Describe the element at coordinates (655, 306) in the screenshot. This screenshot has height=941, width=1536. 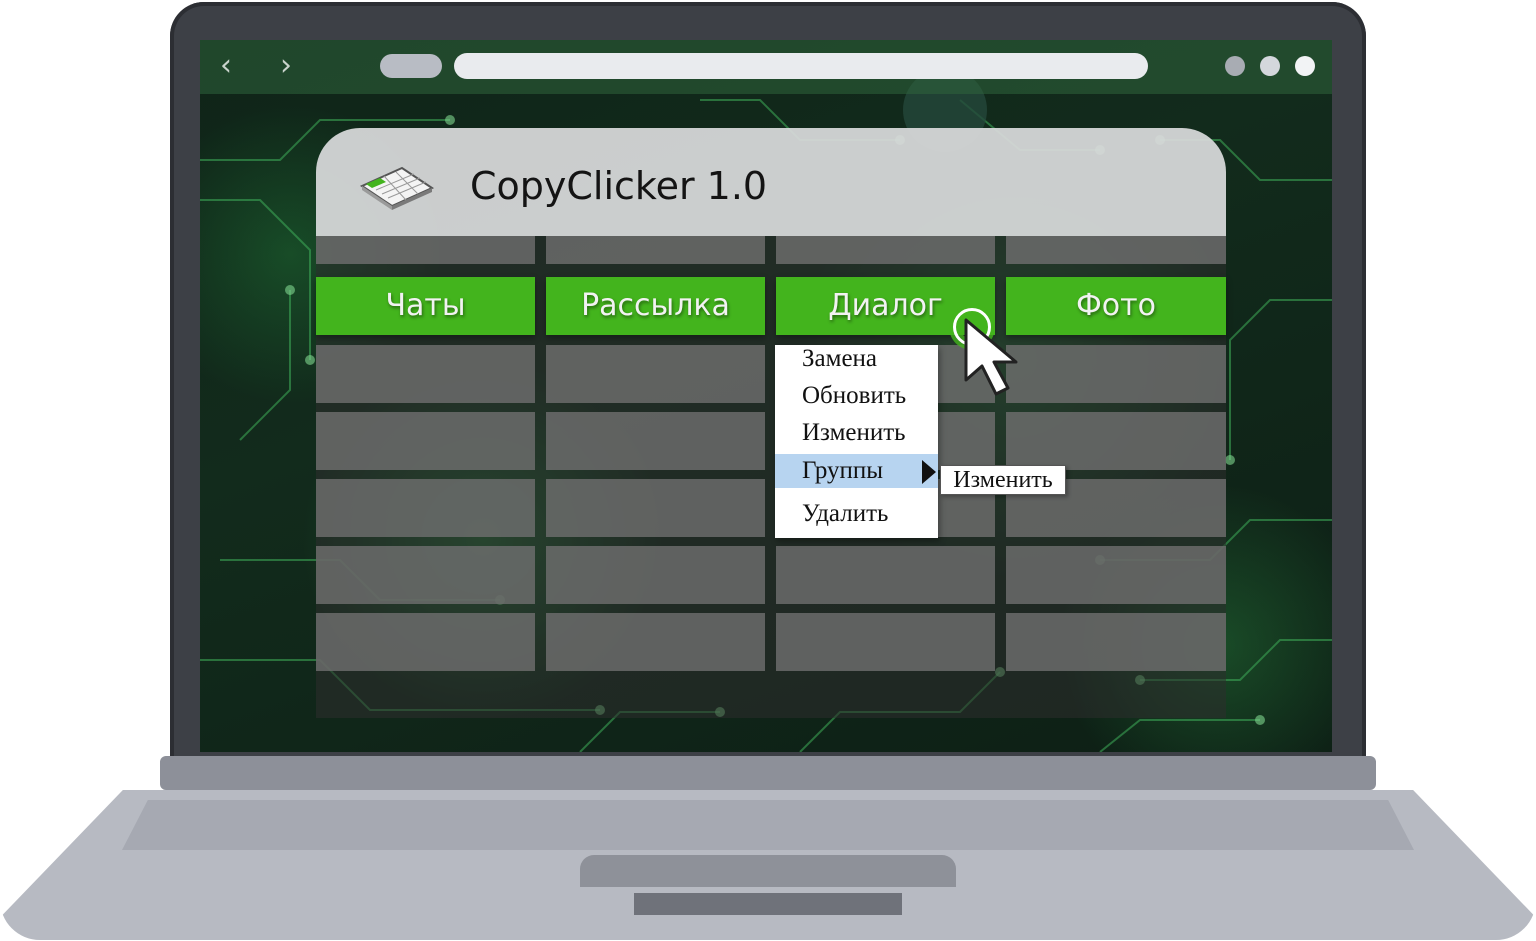
I see `tab-mailing: Рассылка` at that location.